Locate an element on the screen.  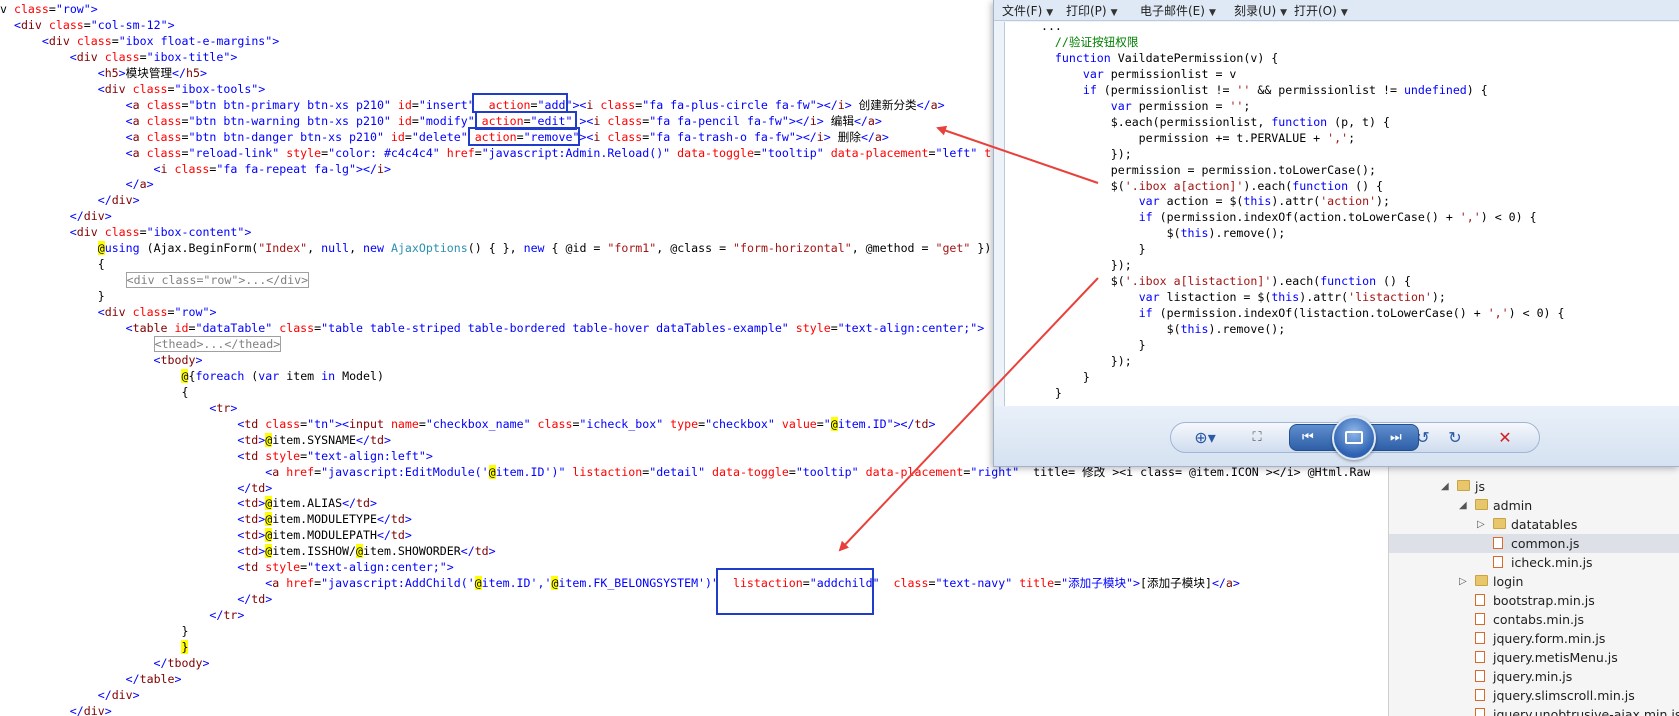
tree-file-item: common.js is located at coordinates (1534, 543).